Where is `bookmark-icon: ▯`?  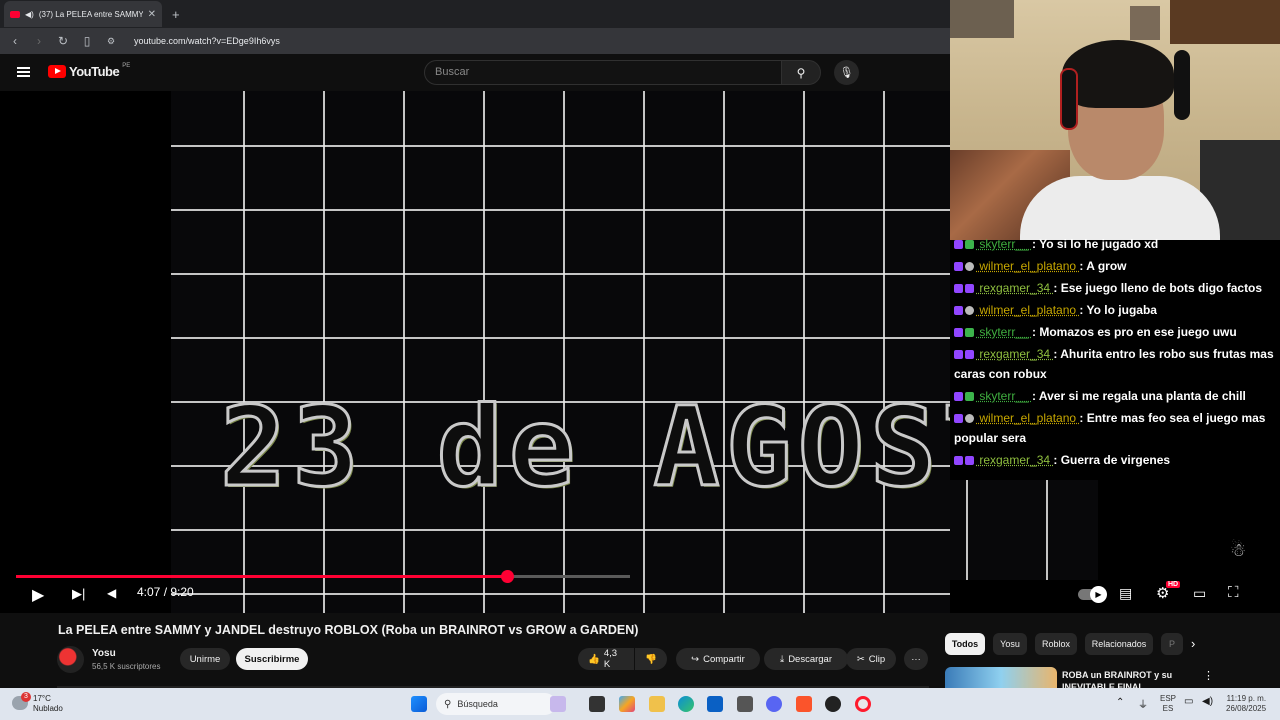
bookmark-icon: ▯ is located at coordinates (87, 41).